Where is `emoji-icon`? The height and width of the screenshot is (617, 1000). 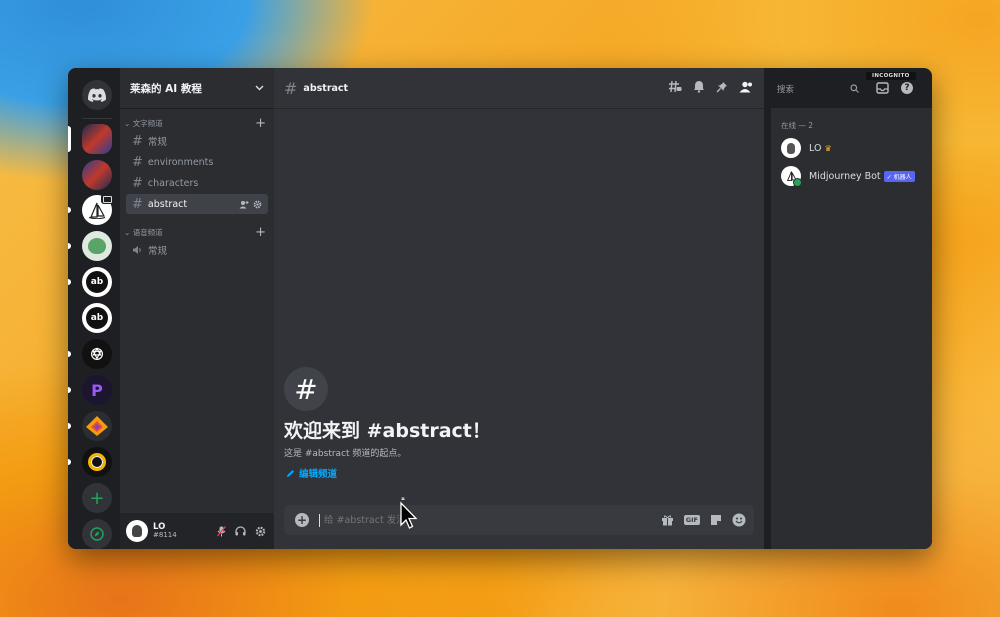 emoji-icon is located at coordinates (739, 520).